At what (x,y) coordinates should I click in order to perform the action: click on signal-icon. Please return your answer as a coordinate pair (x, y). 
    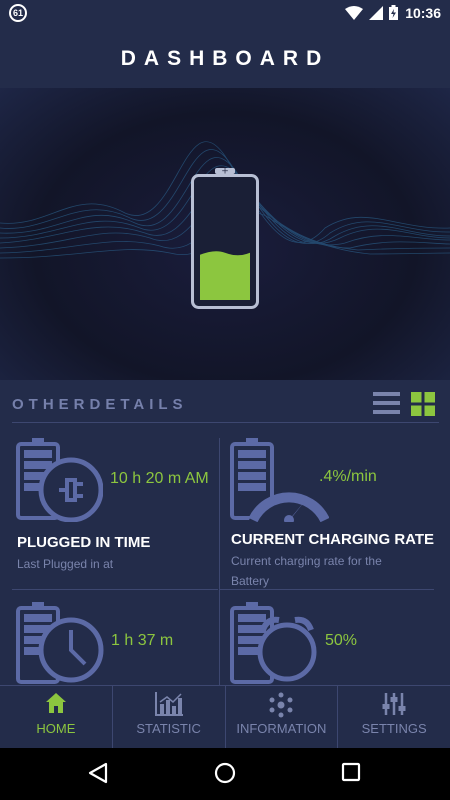
    Looking at the image, I should click on (376, 12).